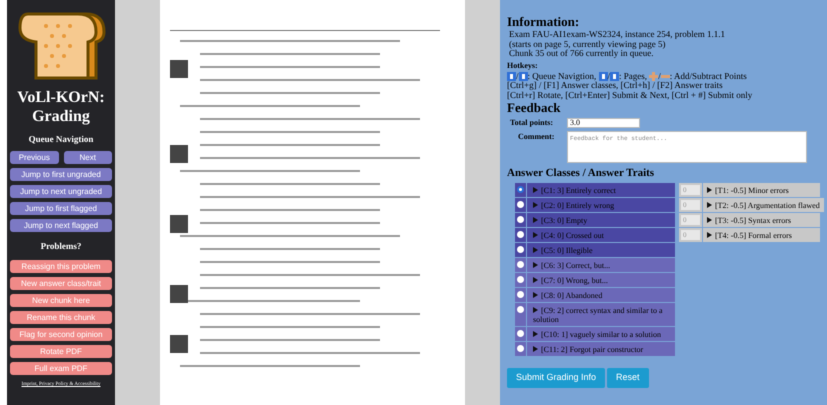 This screenshot has width=827, height=405. What do you see at coordinates (61, 283) in the screenshot?
I see `problem-button: New answer class/trait` at bounding box center [61, 283].